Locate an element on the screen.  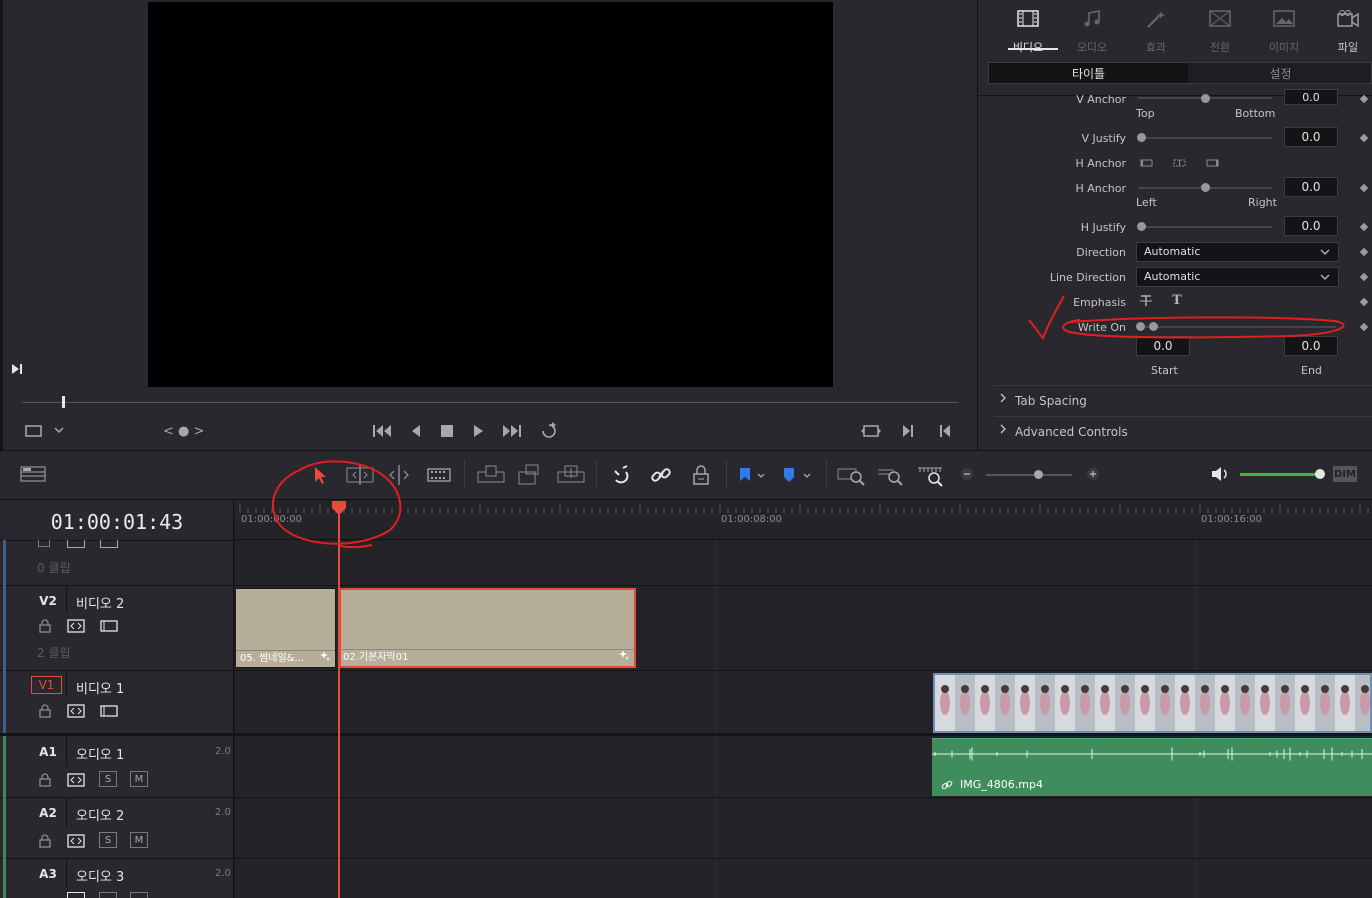
marker-icon is located at coordinates (795, 475).